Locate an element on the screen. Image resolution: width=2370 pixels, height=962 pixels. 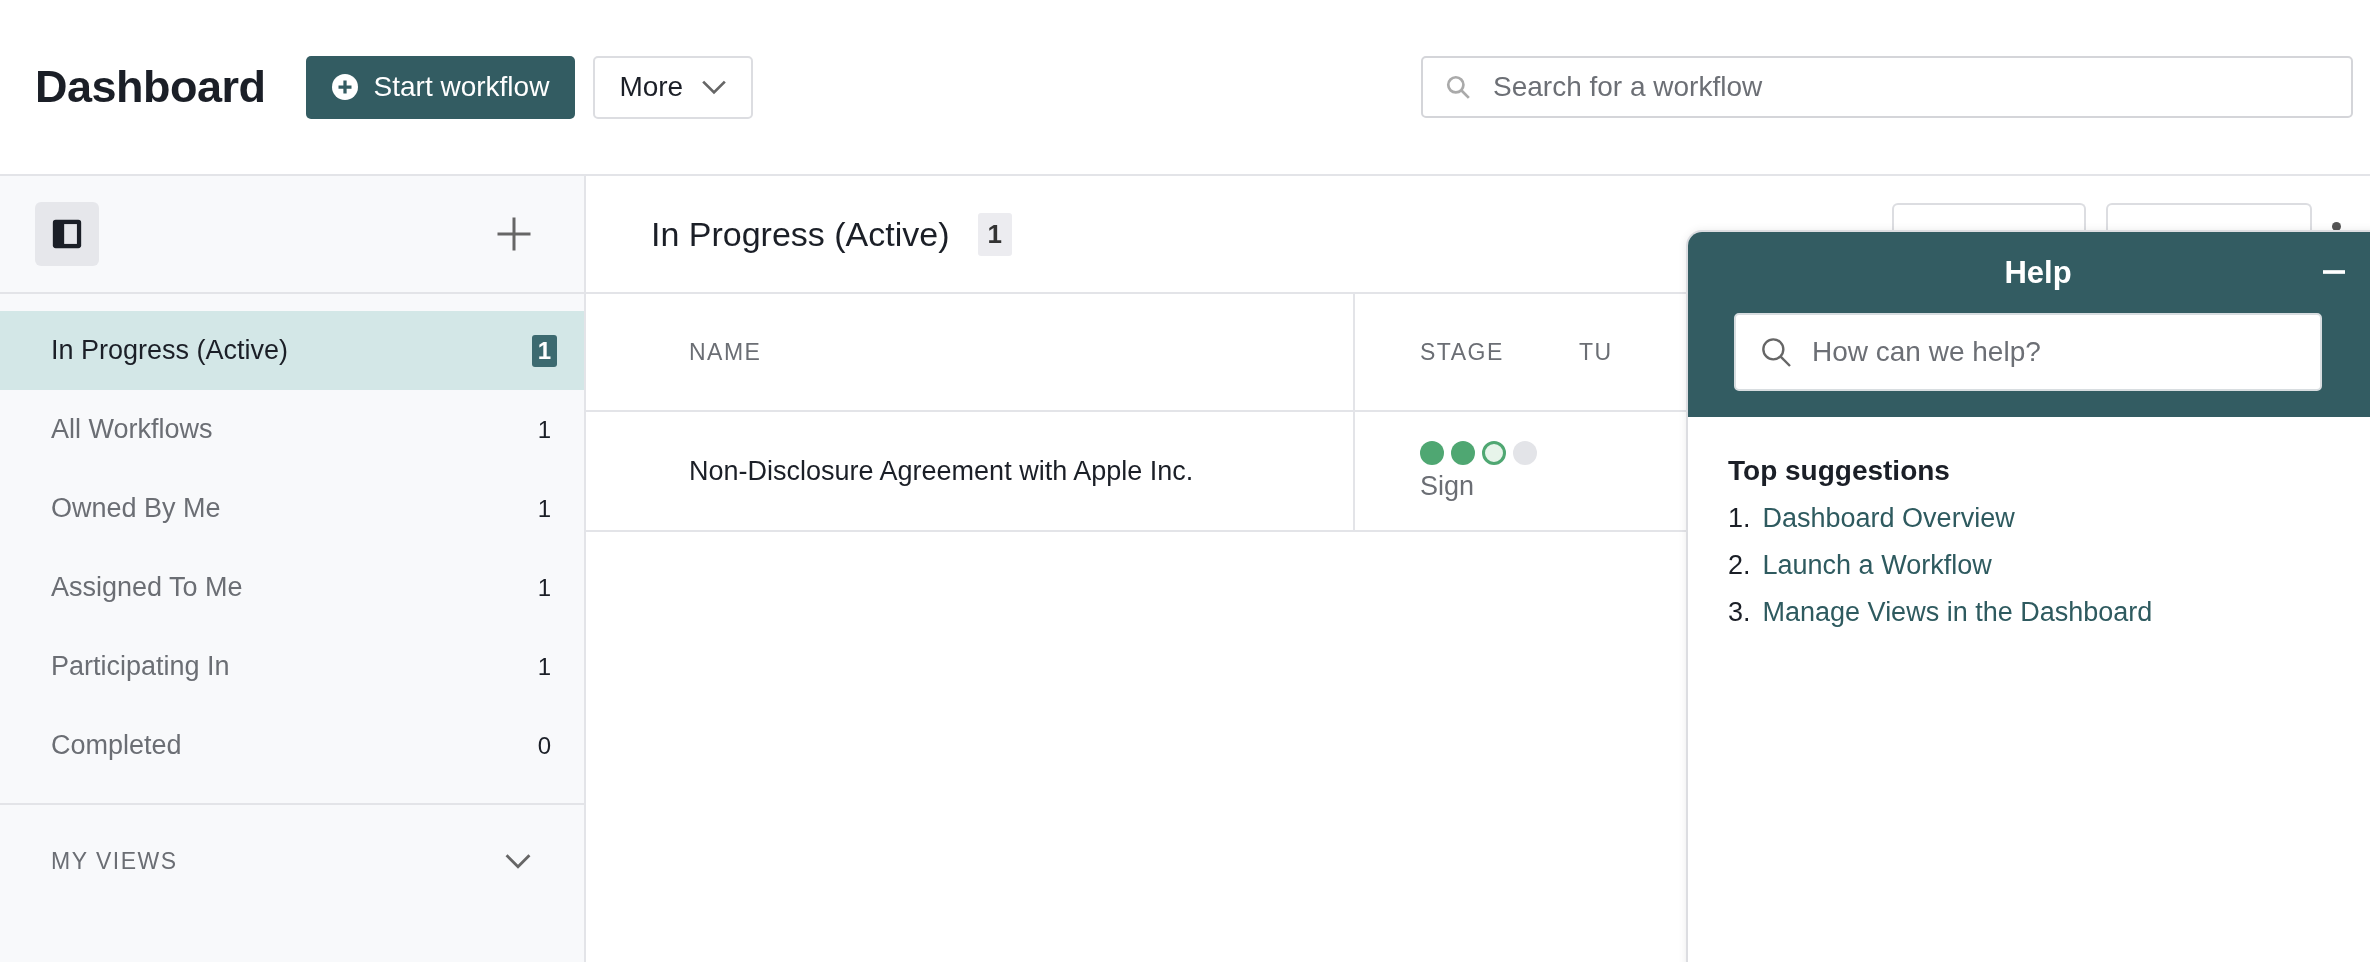
workflow-name: Non-Disclosure Agreement with Apple Inc. is located at coordinates (941, 471).